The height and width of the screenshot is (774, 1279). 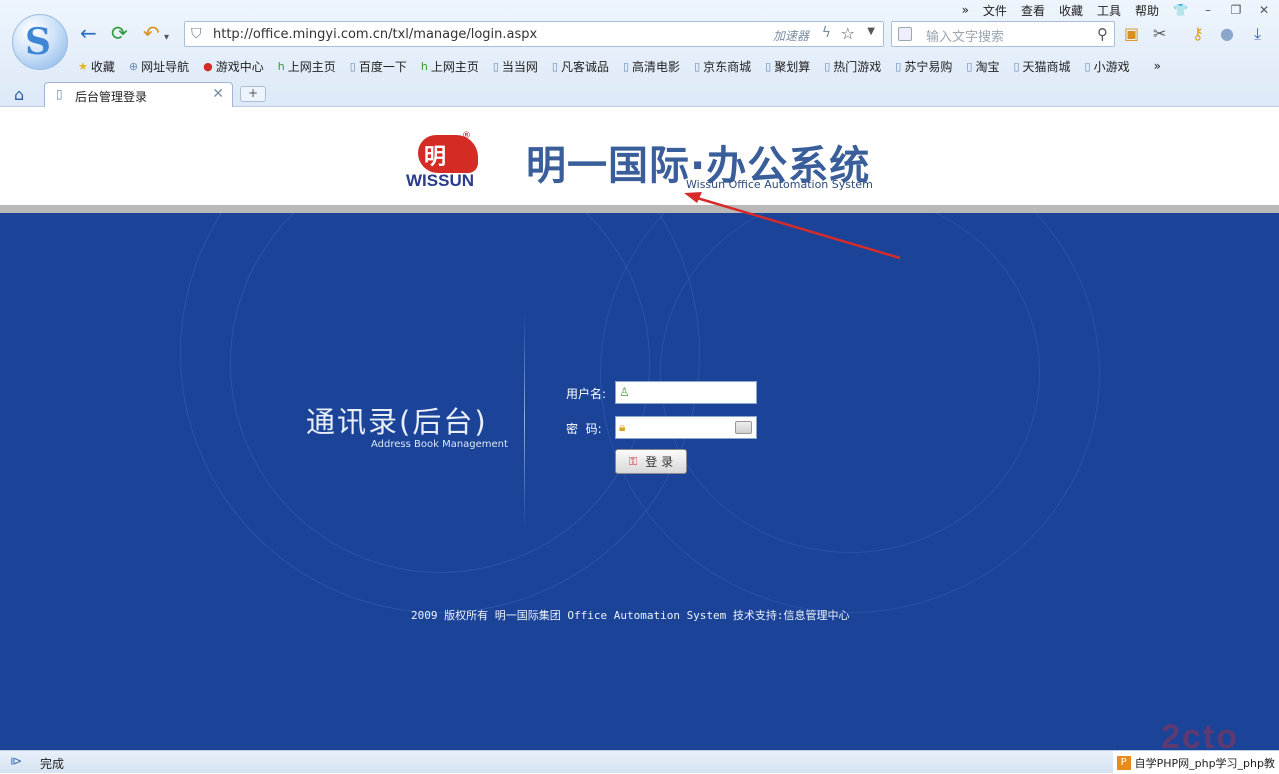 I want to click on bookmark-star-icon: ☆, so click(x=848, y=33).